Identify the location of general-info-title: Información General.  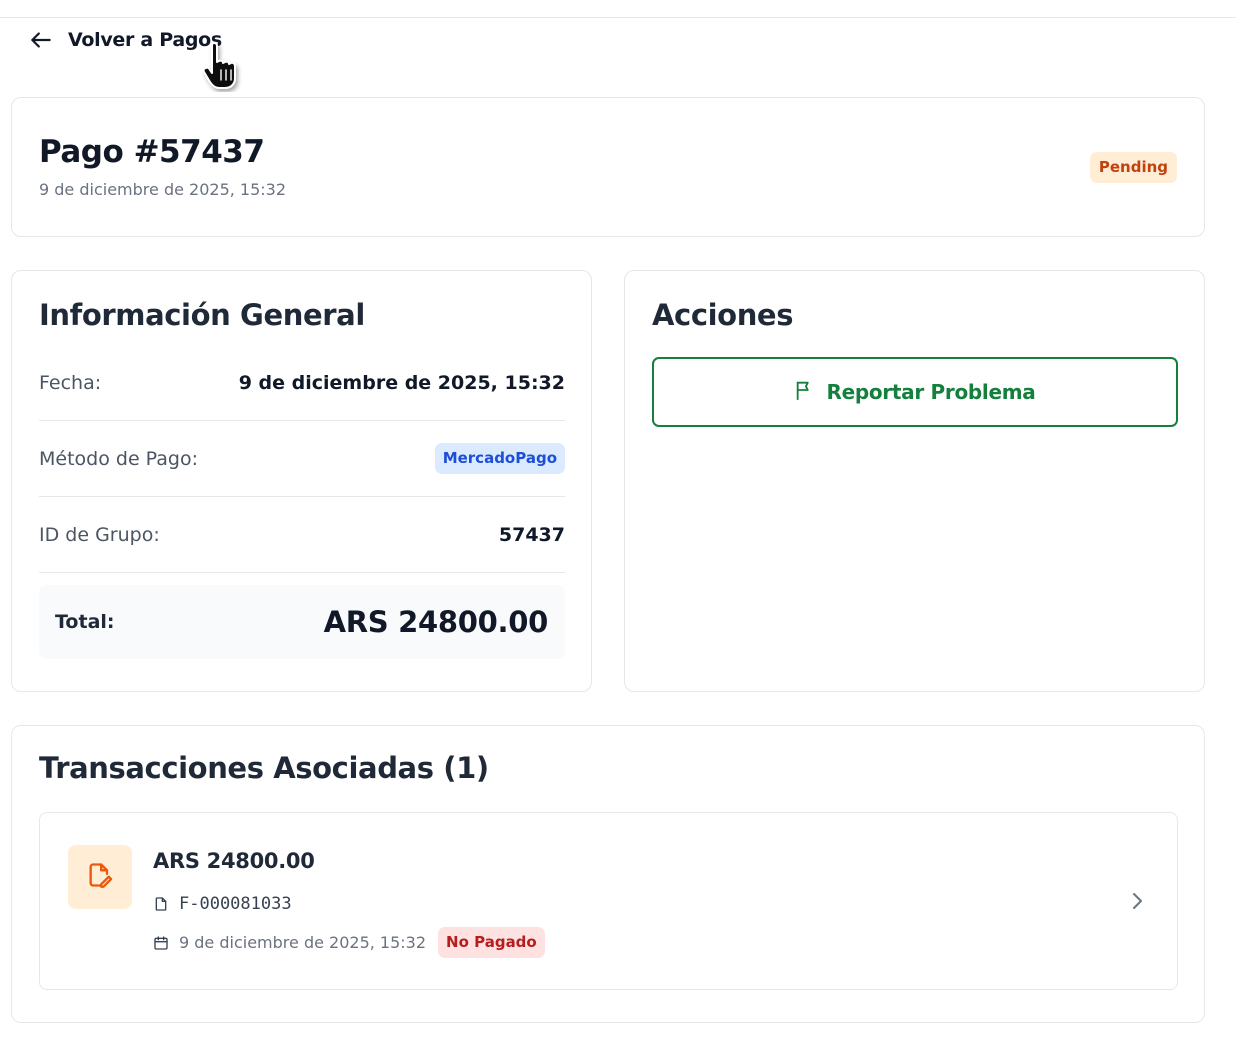
(202, 315).